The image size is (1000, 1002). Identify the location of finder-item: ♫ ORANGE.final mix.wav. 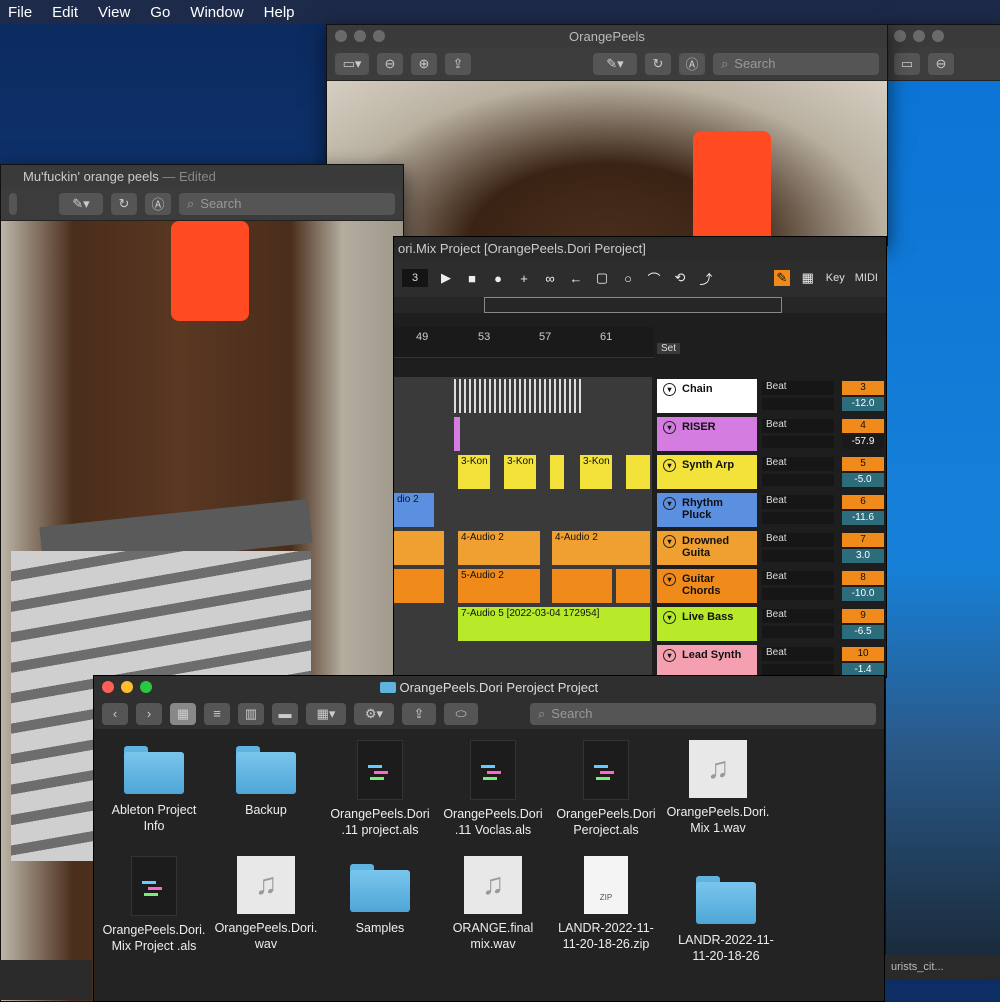
(493, 904).